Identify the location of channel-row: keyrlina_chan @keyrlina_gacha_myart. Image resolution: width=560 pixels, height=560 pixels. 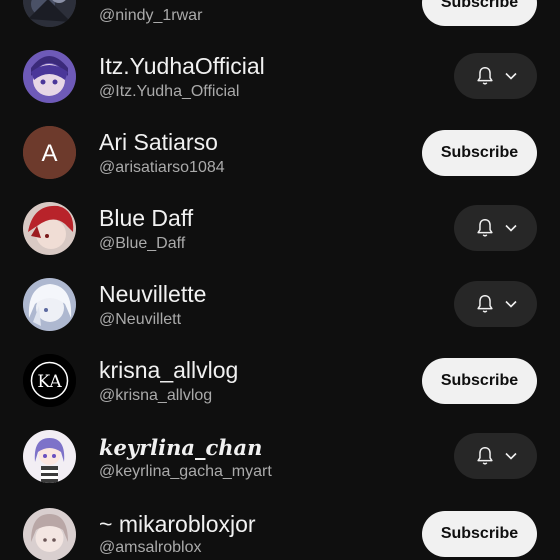
(280, 456).